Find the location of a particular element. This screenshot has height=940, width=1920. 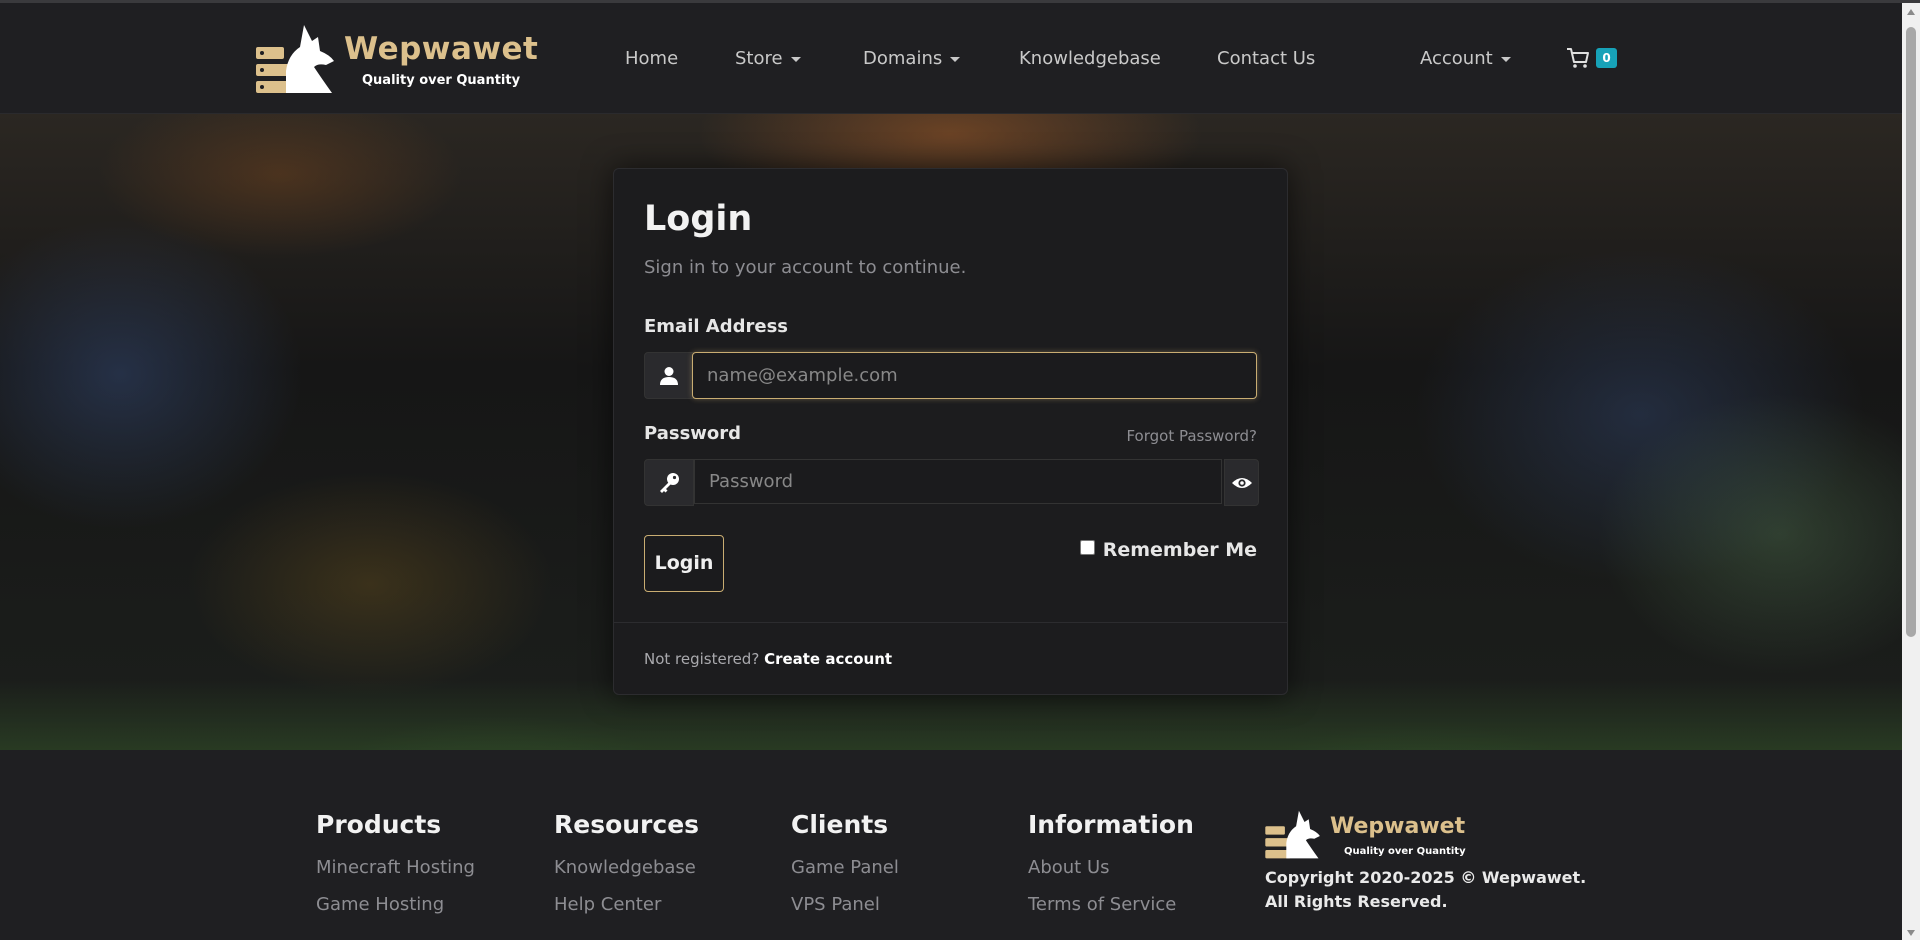

key-icon is located at coordinates (669, 482).